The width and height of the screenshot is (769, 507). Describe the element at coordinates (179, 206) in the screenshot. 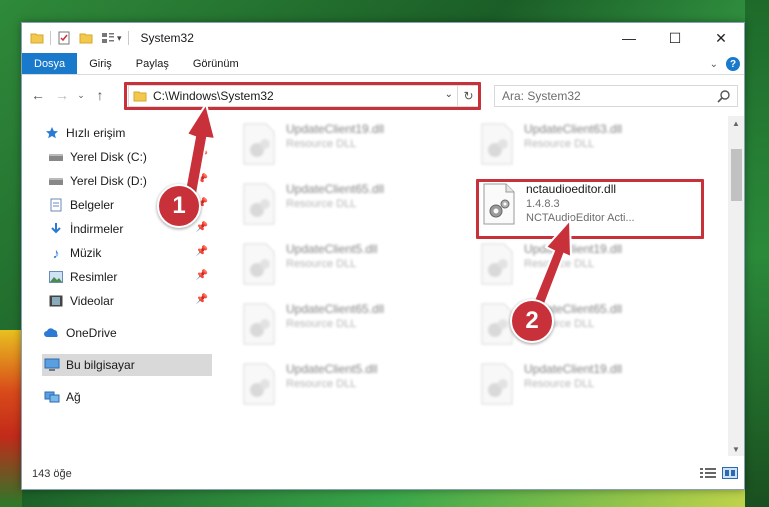

I see `callout-step-1: 1` at that location.